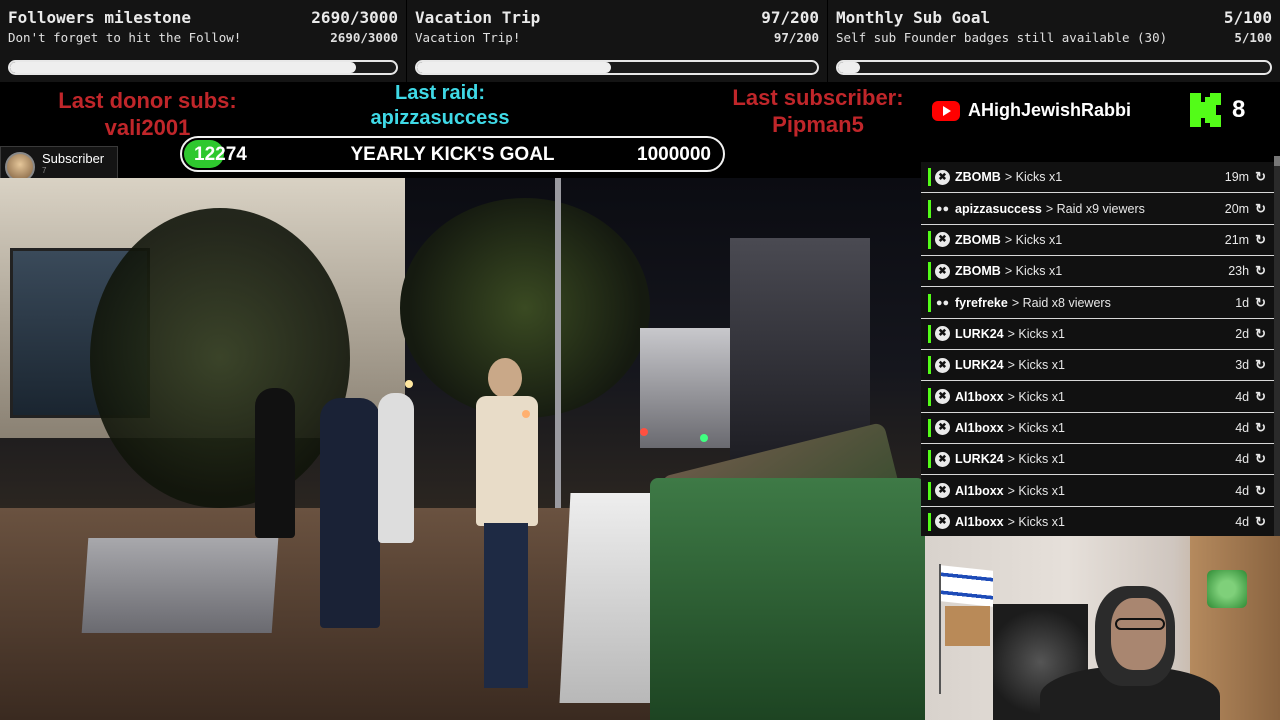  Describe the element at coordinates (1097, 178) in the screenshot. I see `feed-item: ✖ ZBOMB > Kicks x1 19m ↻` at that location.